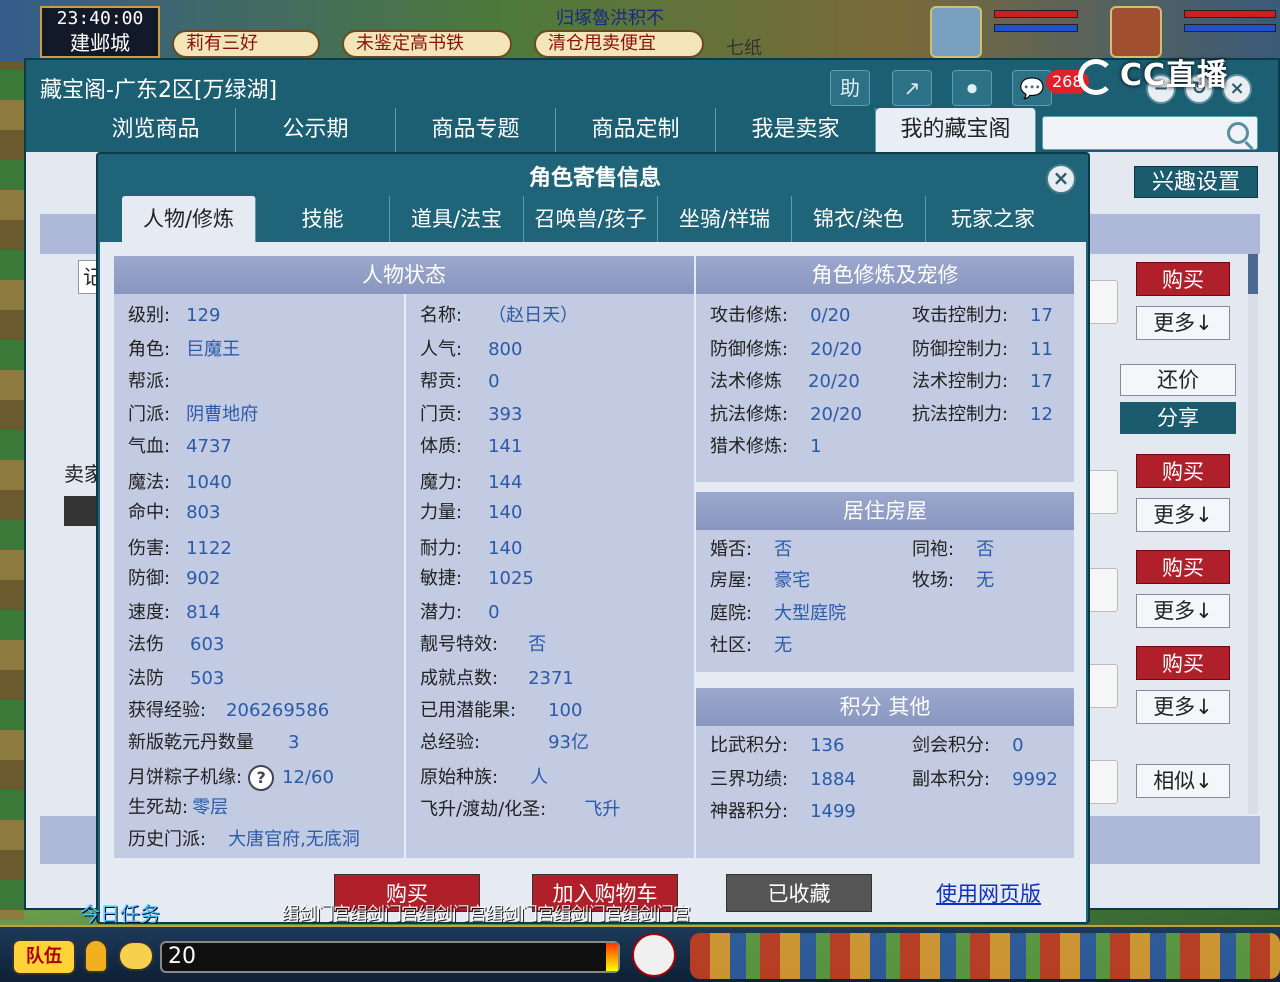  I want to click on quest-tag-3: 清仓甩卖便宜, so click(619, 44).